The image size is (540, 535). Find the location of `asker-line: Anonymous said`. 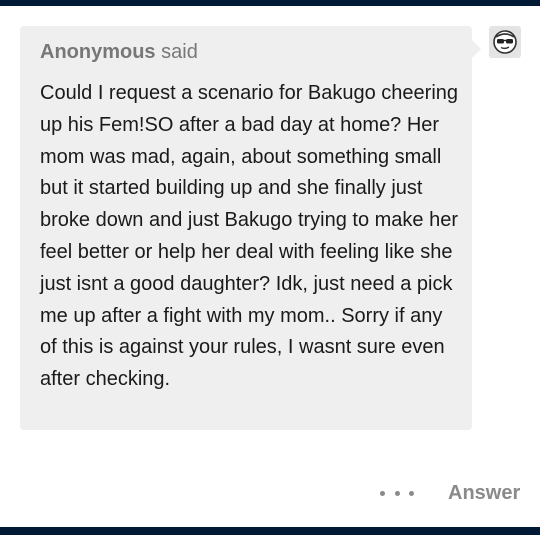

asker-line: Anonymous said is located at coordinates (119, 52).